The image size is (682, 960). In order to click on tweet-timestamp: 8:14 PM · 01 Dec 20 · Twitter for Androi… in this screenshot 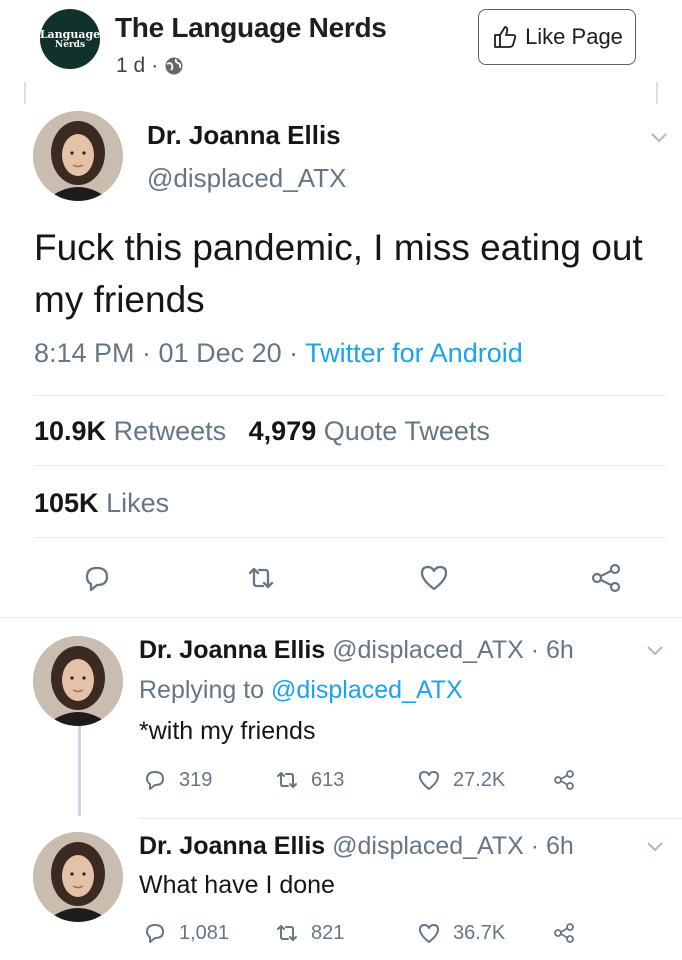, I will do `click(278, 353)`.